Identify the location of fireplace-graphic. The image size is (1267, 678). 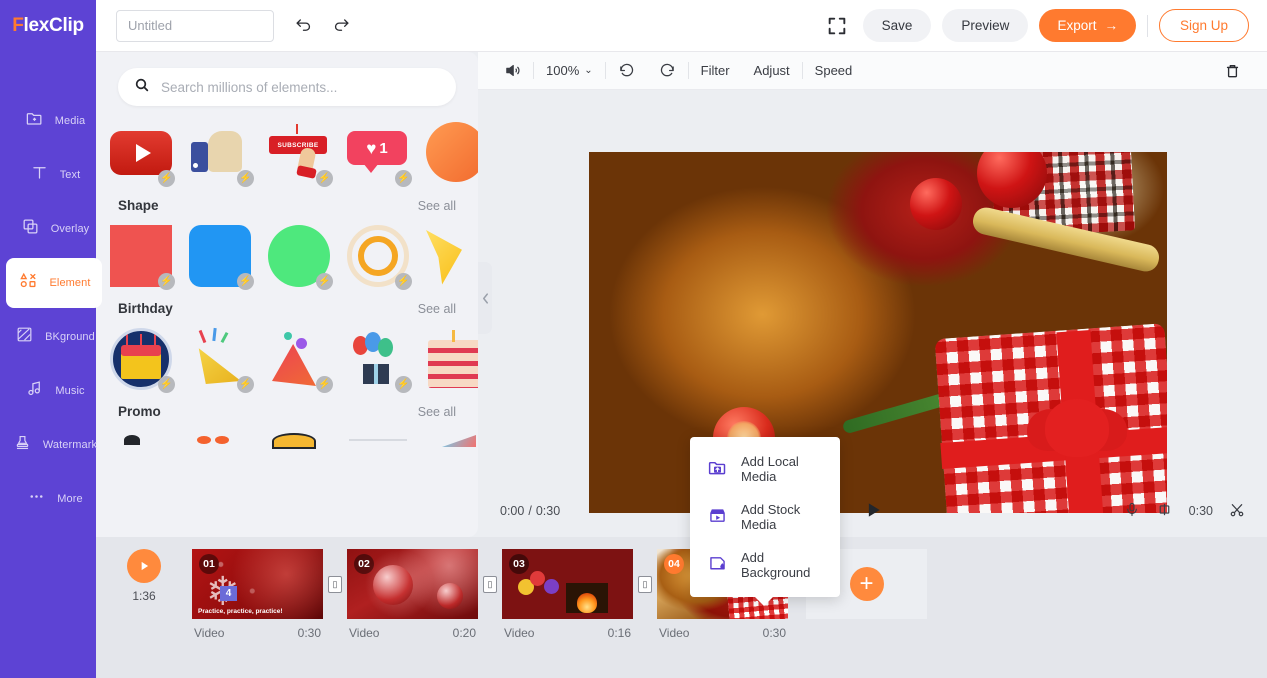
(587, 598).